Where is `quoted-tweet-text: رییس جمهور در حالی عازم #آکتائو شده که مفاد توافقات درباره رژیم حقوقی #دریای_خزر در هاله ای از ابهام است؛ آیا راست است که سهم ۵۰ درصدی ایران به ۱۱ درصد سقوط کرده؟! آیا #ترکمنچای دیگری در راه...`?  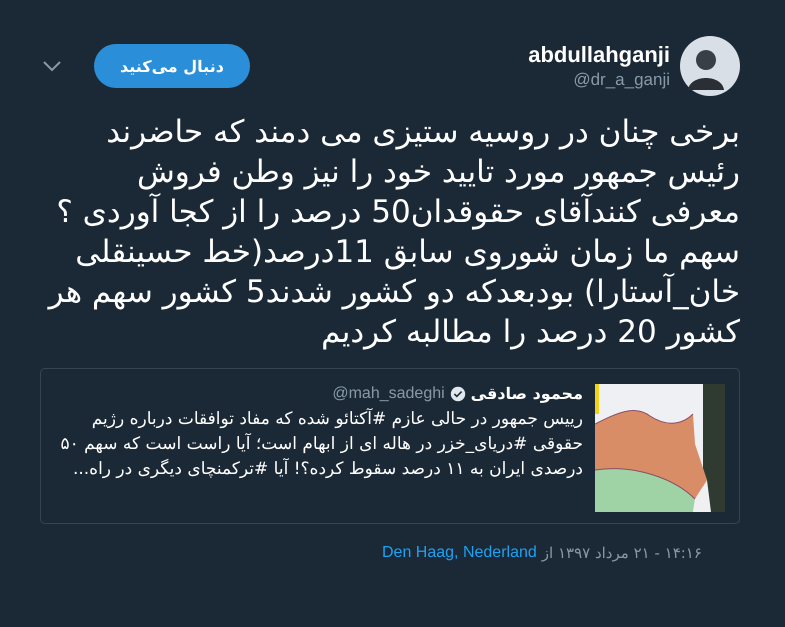
quoted-tweet-text: رییس جمهور در حالی عازم #آکتائو شده که مفاد توافقات درباره رژیم حقوقی #دریای_خزر در هاله ای از ابهام است؛ آیا راست است که سهم ۵۰ درصدی ایران به ۱۱ درصد سقوط کرده؟! آیا #ترکمنچای دیگری در راه... is located at coordinates (321, 444).